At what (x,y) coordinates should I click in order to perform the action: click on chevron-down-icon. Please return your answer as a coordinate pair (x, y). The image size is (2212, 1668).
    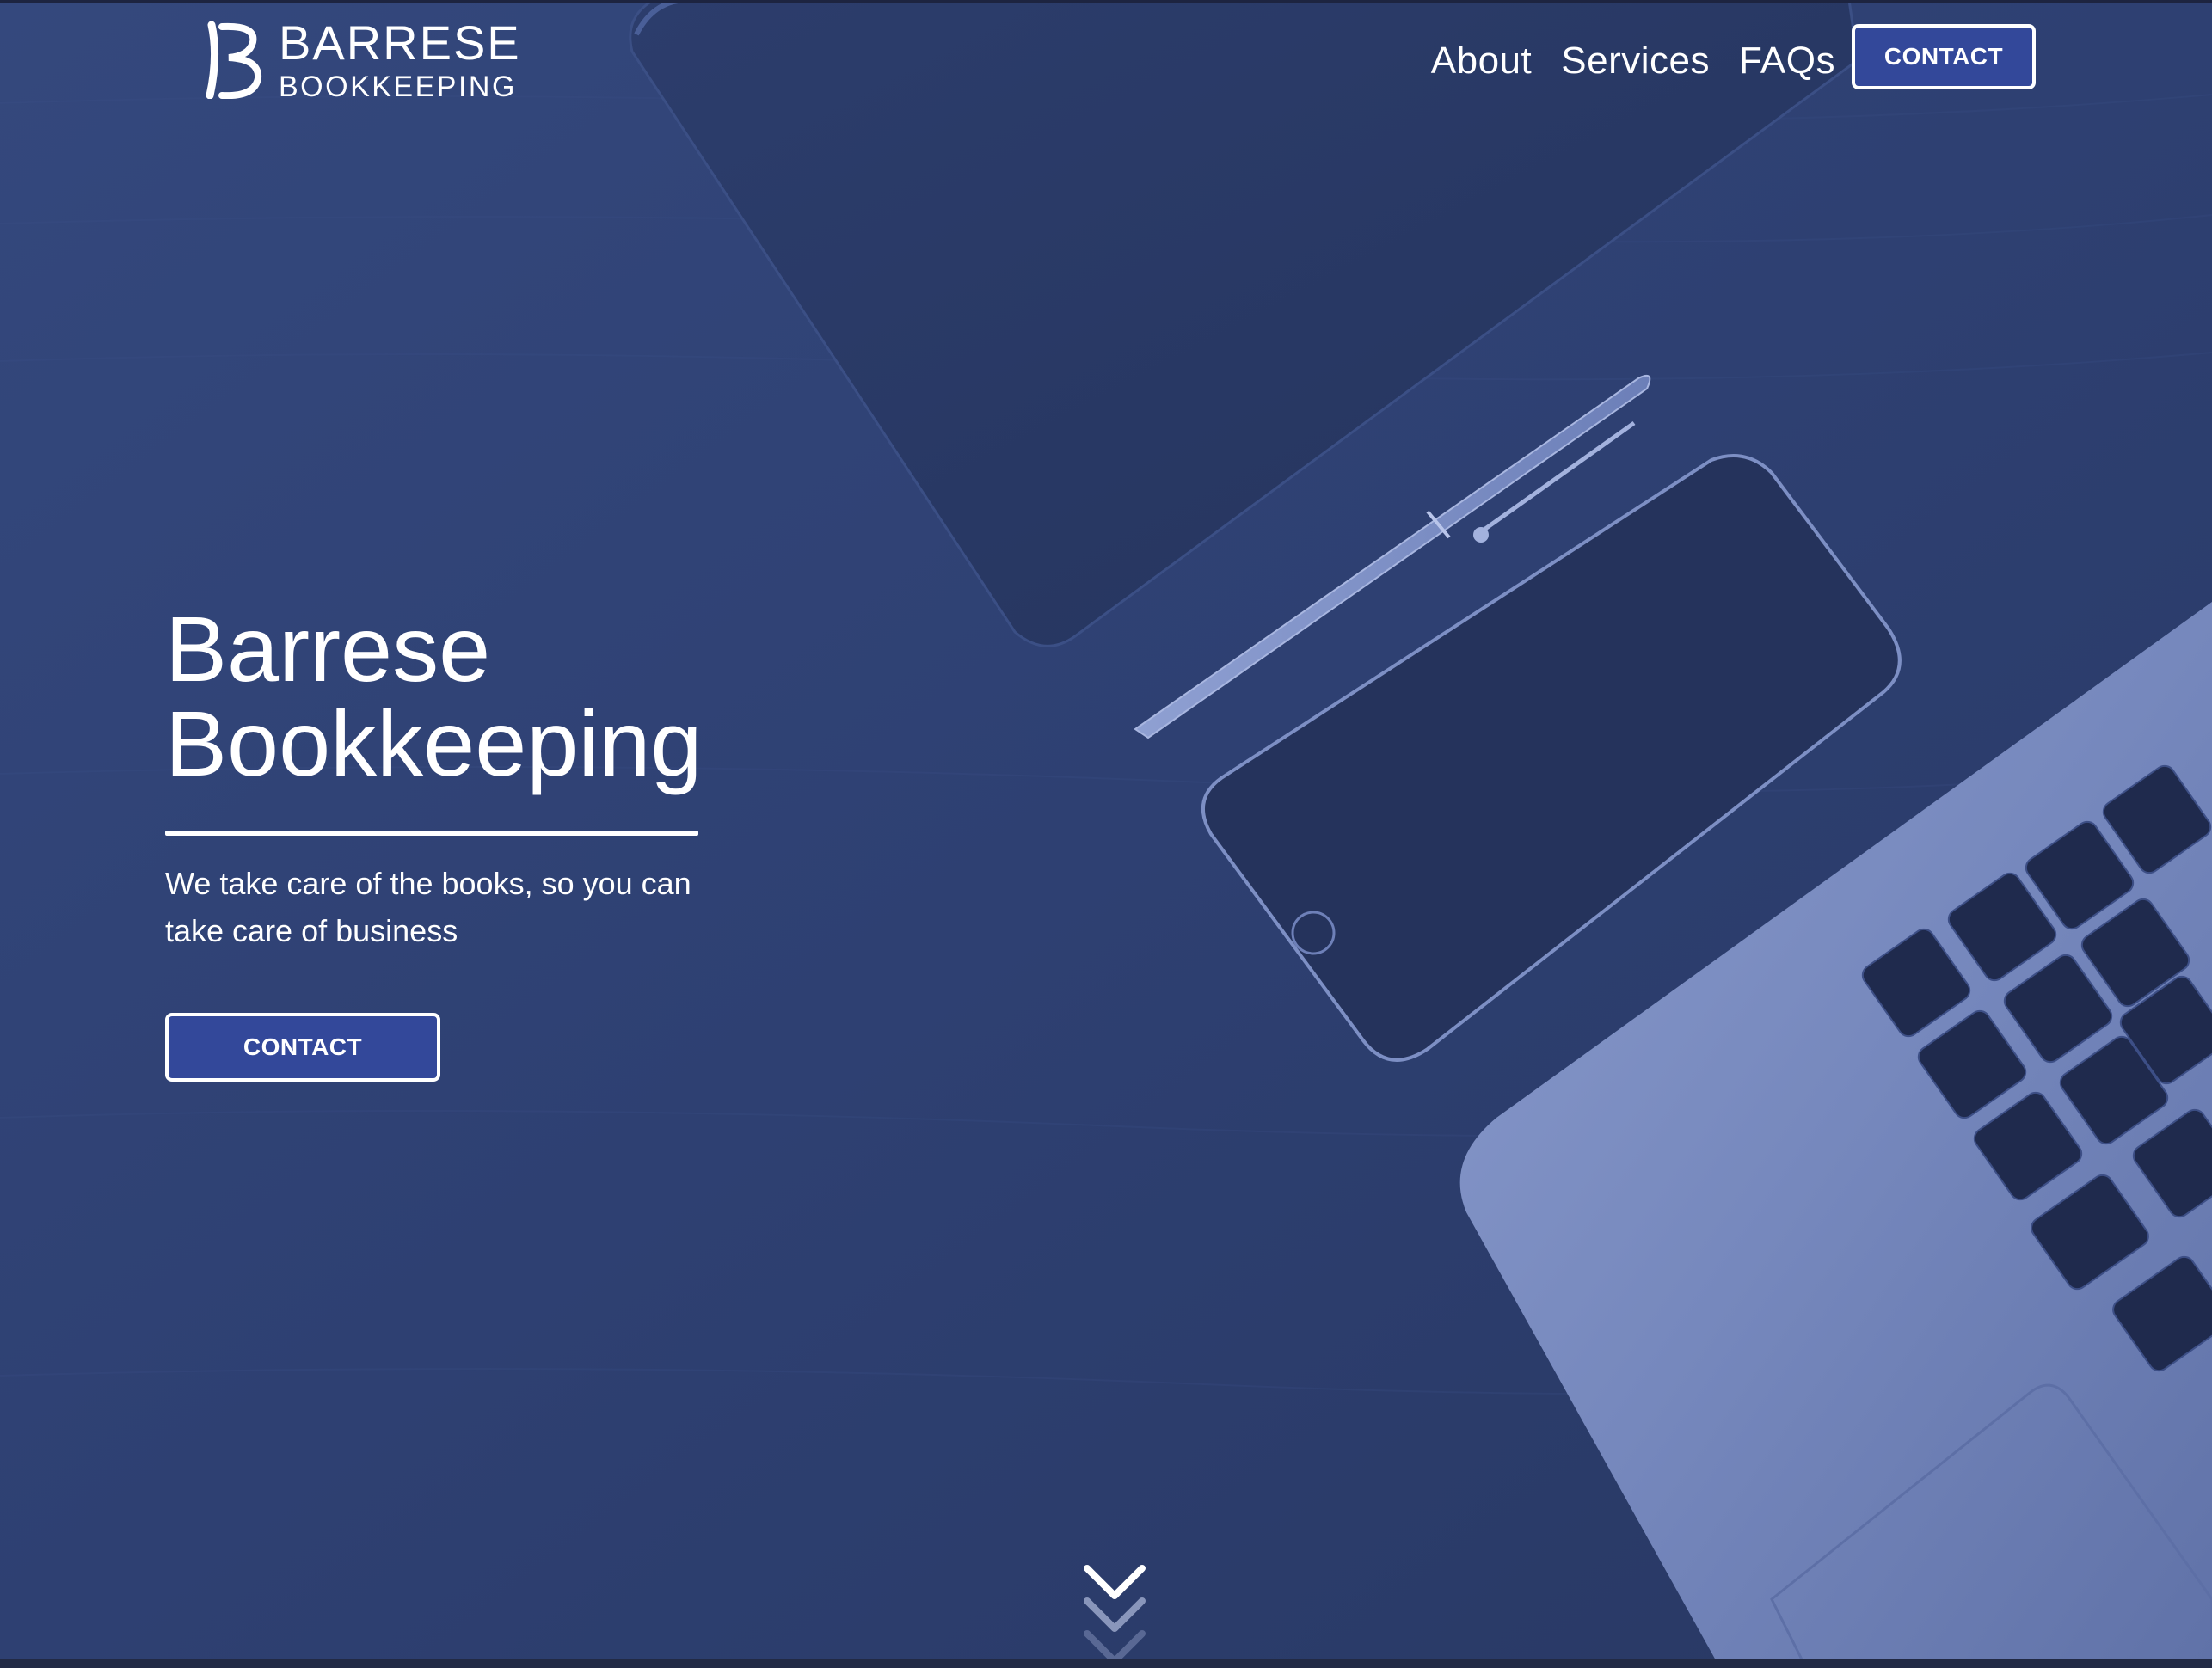
    Looking at the image, I should click on (1114, 1613).